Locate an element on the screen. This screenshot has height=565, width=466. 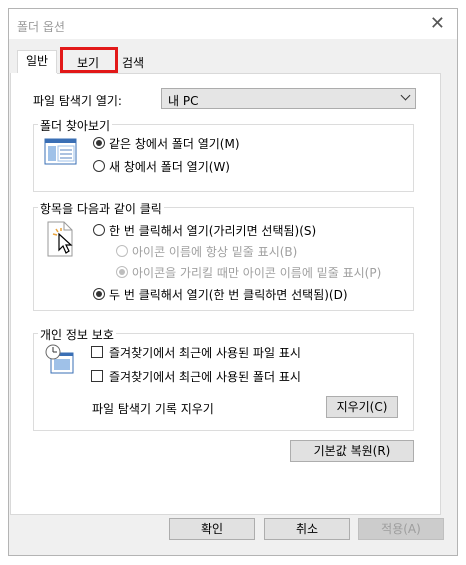
recent-files-label: 즐겨찾기에서 최근에 사용된 파일 표시 is located at coordinates (205, 353).